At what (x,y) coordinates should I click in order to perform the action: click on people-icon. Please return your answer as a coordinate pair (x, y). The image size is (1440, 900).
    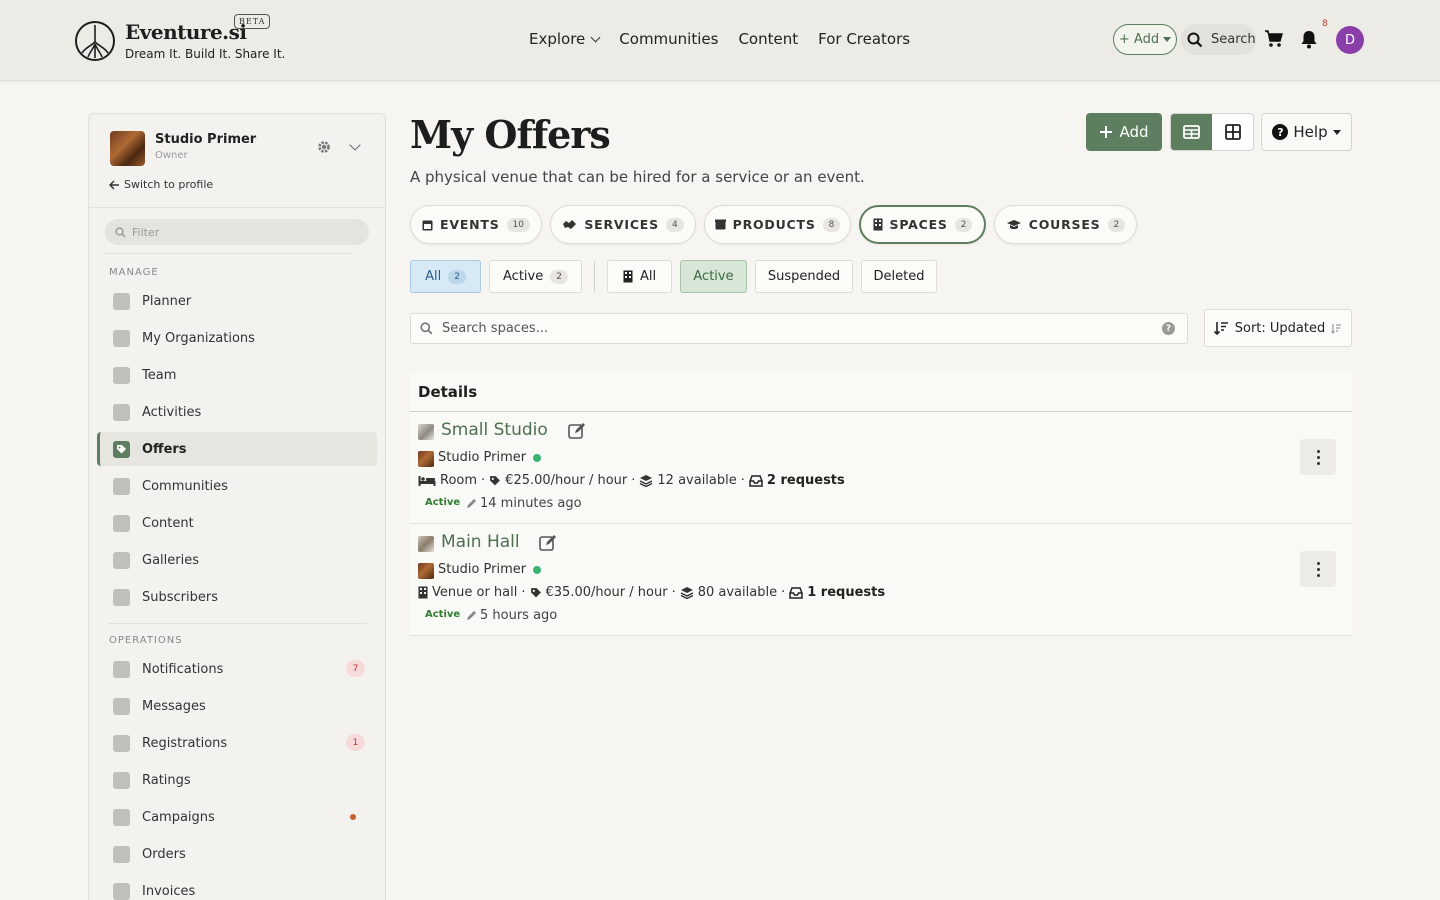
    Looking at the image, I should click on (121, 486).